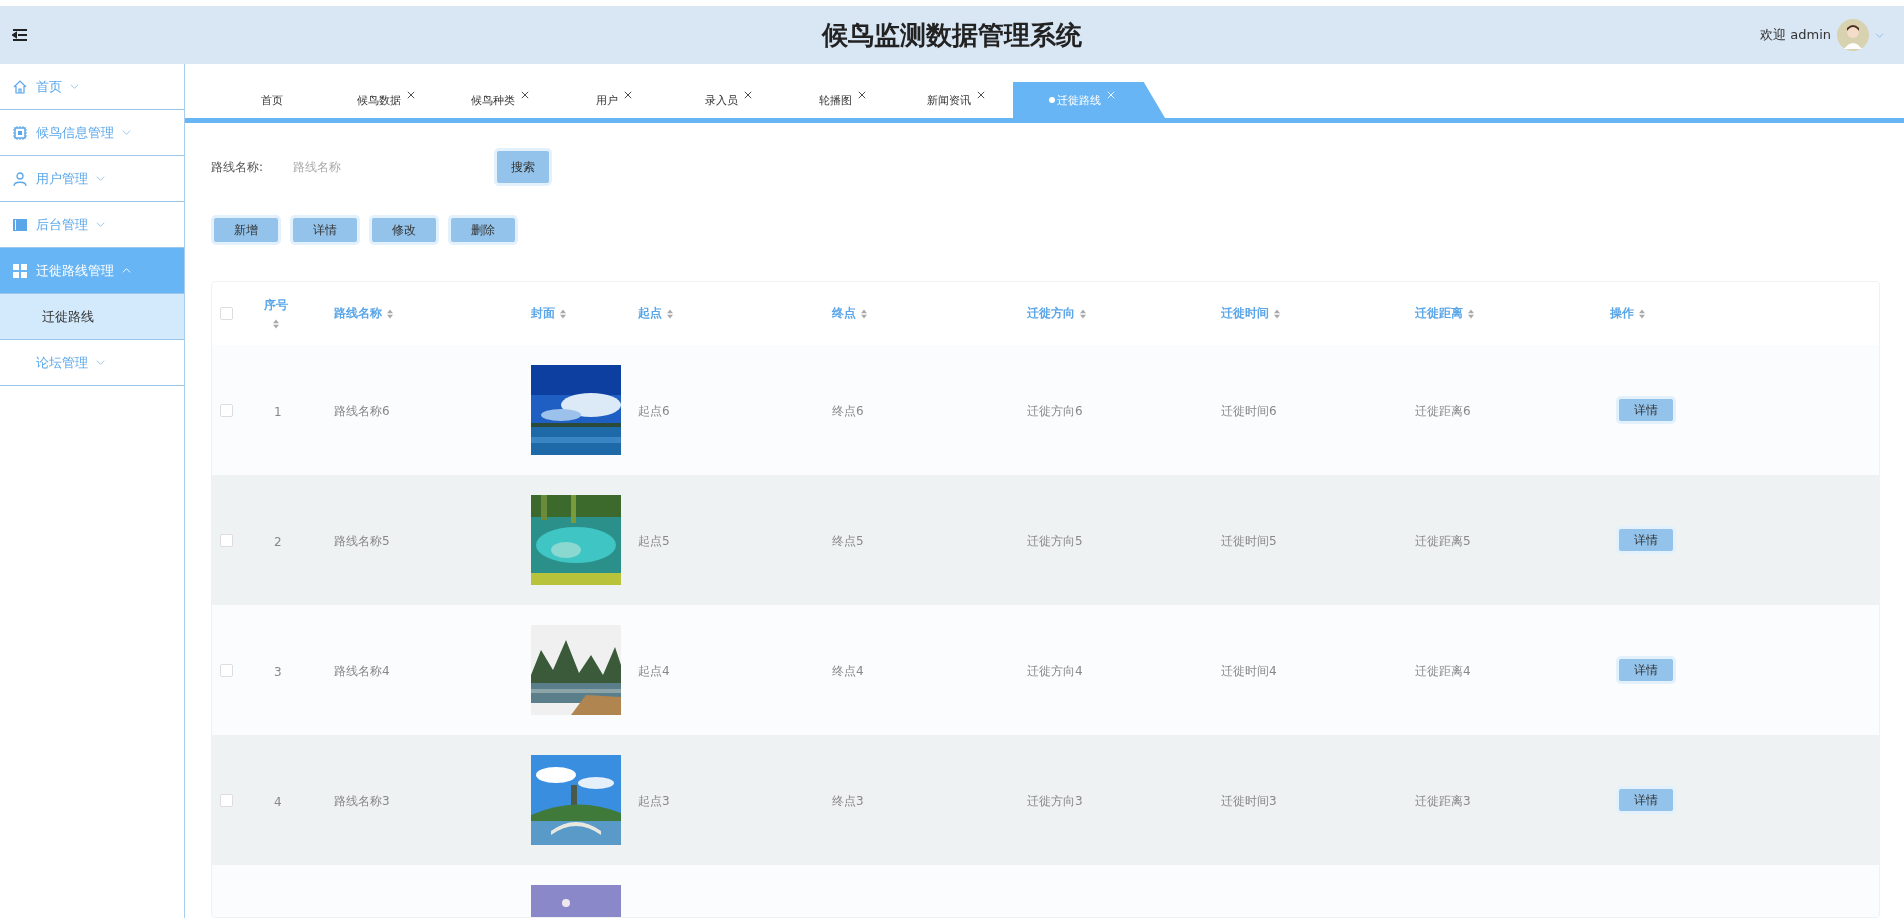 The width and height of the screenshot is (1904, 918). I want to click on tab: 候鸟种类, so click(500, 100).